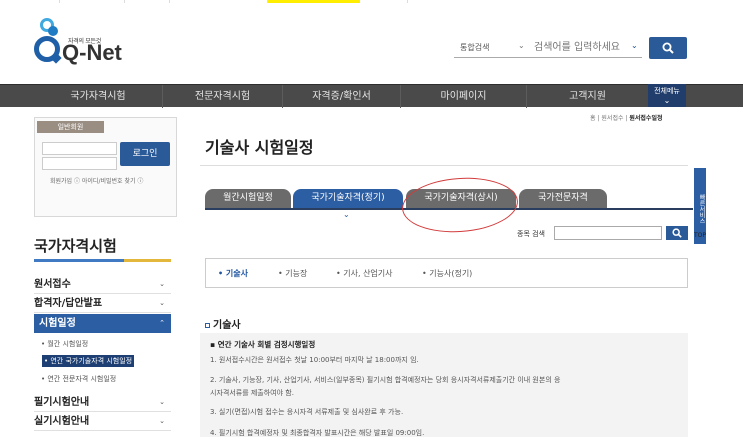 The height and width of the screenshot is (437, 743). What do you see at coordinates (98, 96) in the screenshot?
I see `nav-item-national-exam: 국가자격시험` at bounding box center [98, 96].